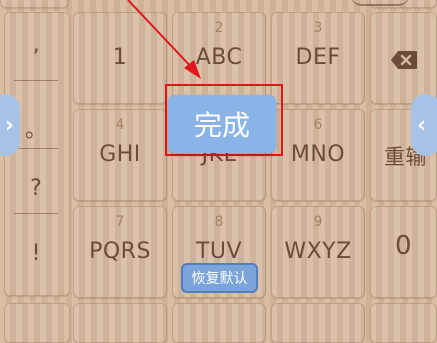  Describe the element at coordinates (222, 124) in the screenshot. I see `done-button: 完成` at that location.